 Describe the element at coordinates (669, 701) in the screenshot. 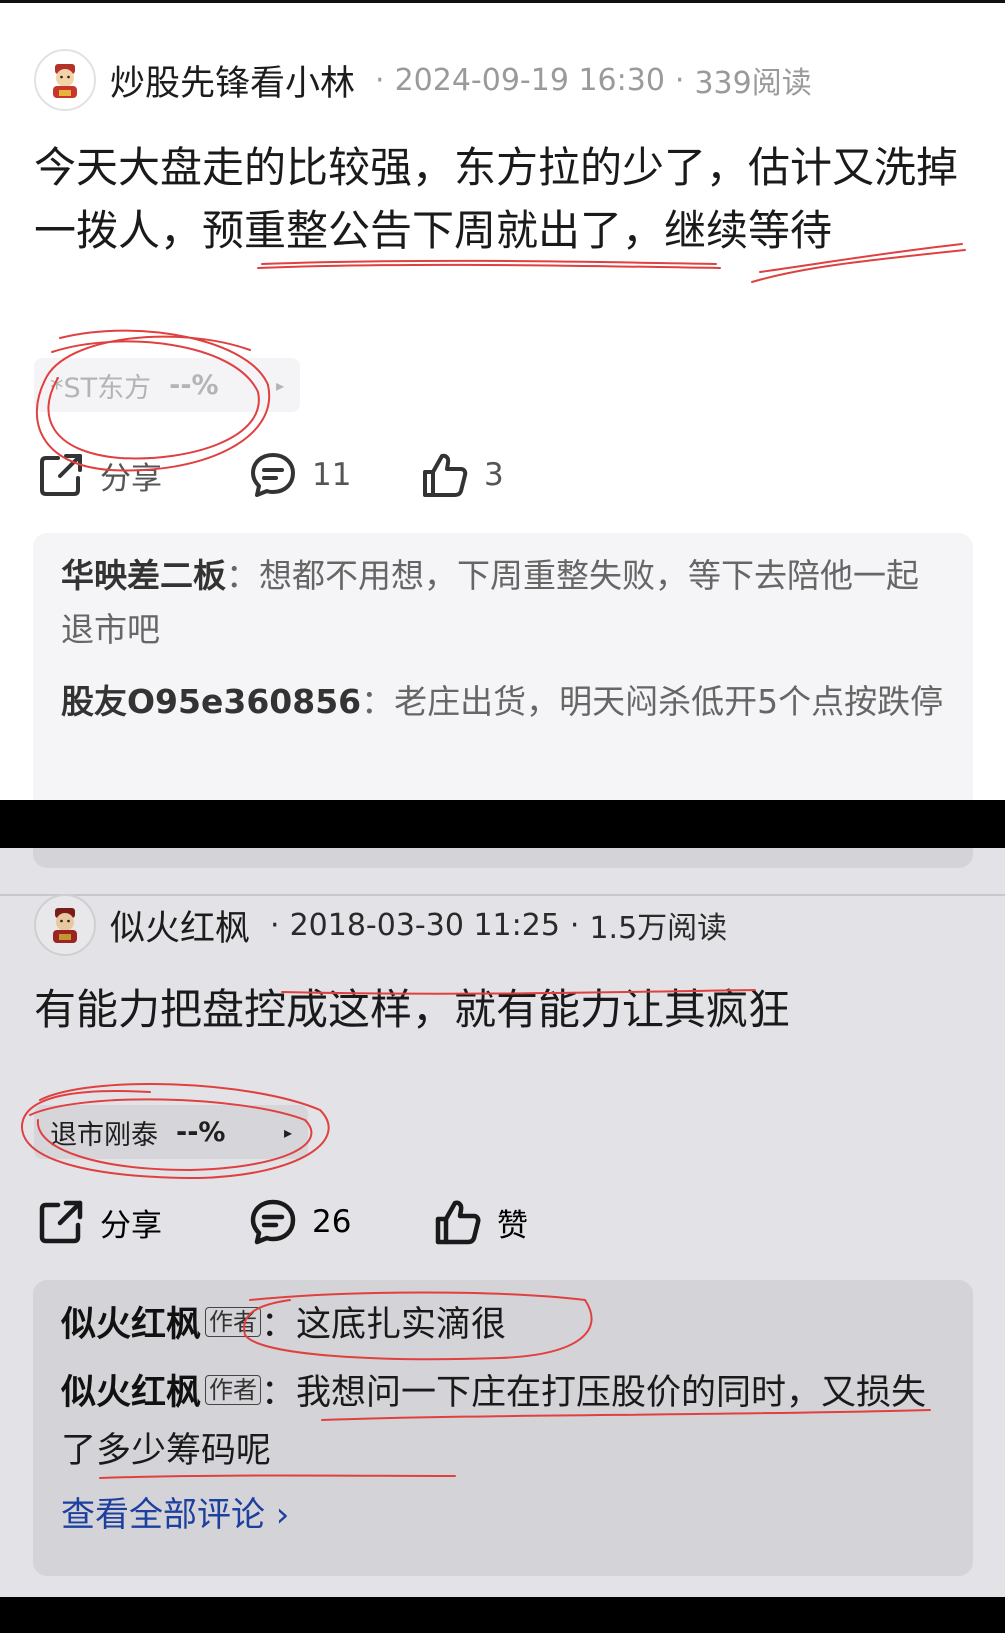

I see `comment-text: 老庄出货，明天闷杀低开5个点按跌停` at that location.